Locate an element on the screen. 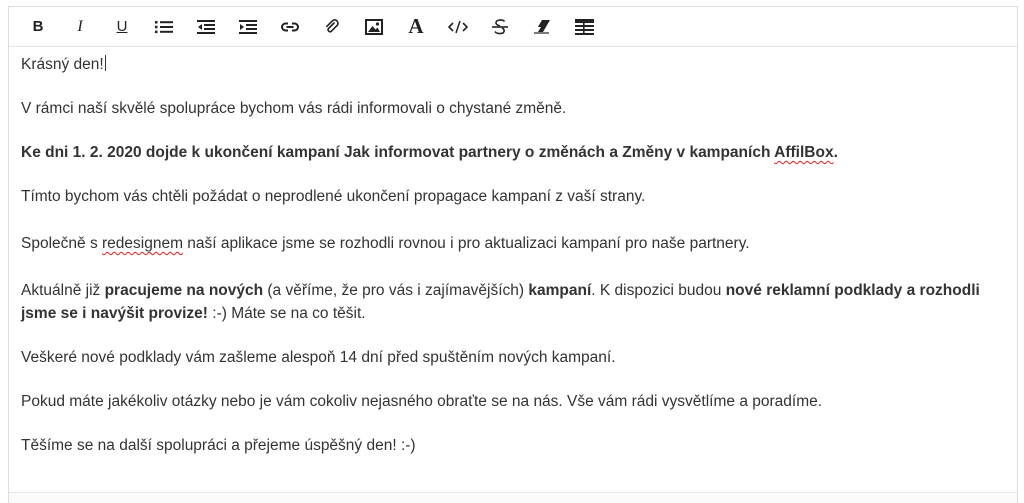 The image size is (1024, 503). table-button is located at coordinates (584, 27).